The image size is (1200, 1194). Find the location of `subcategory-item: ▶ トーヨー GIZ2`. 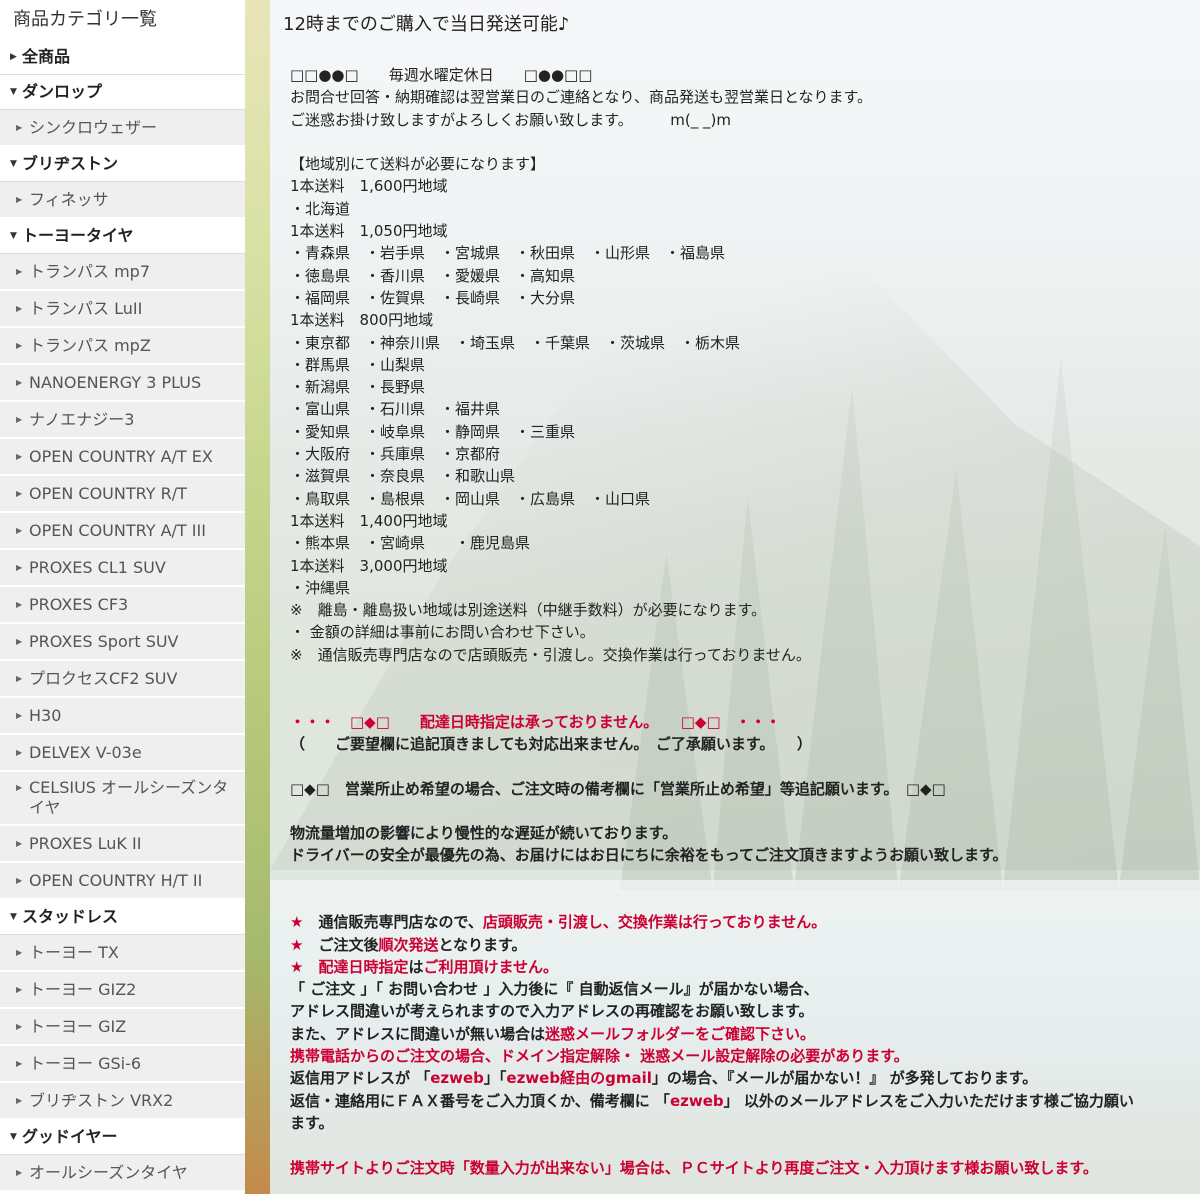

subcategory-item: ▶ トーヨー GIZ2 is located at coordinates (122, 990).